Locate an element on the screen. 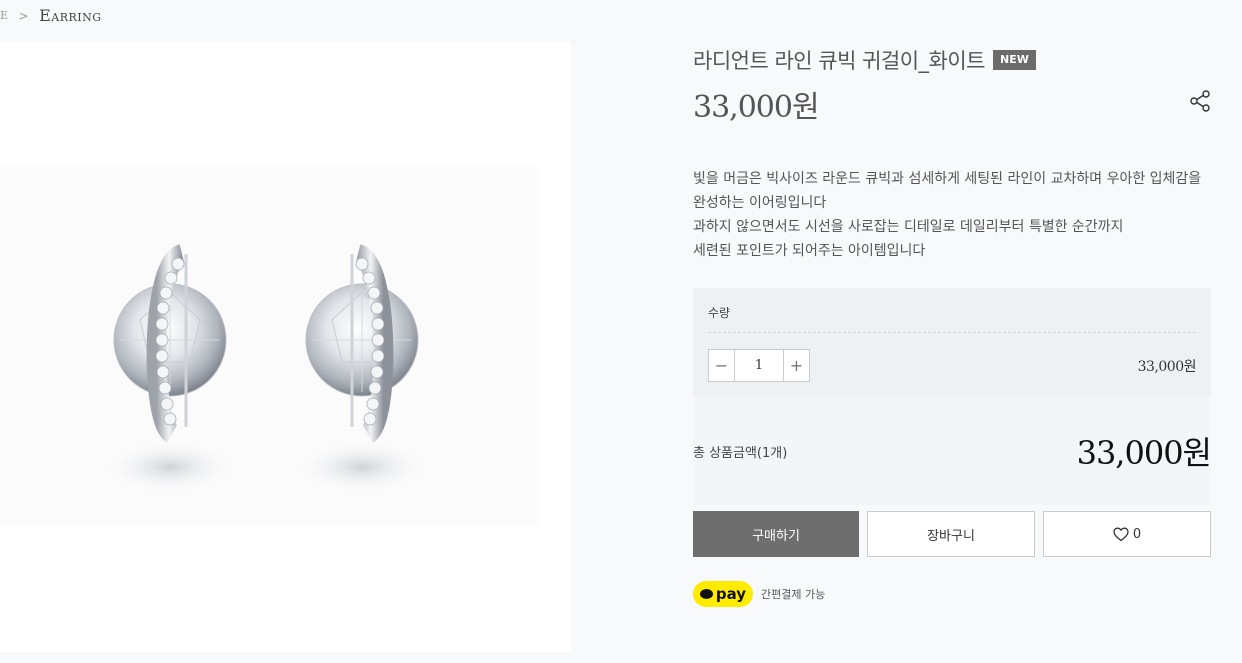 This screenshot has width=1242, height=663. product-info: 라디언트 라인 큐빅 귀걸이_화이트 NEW 33,000원 is located at coordinates (952, 85).